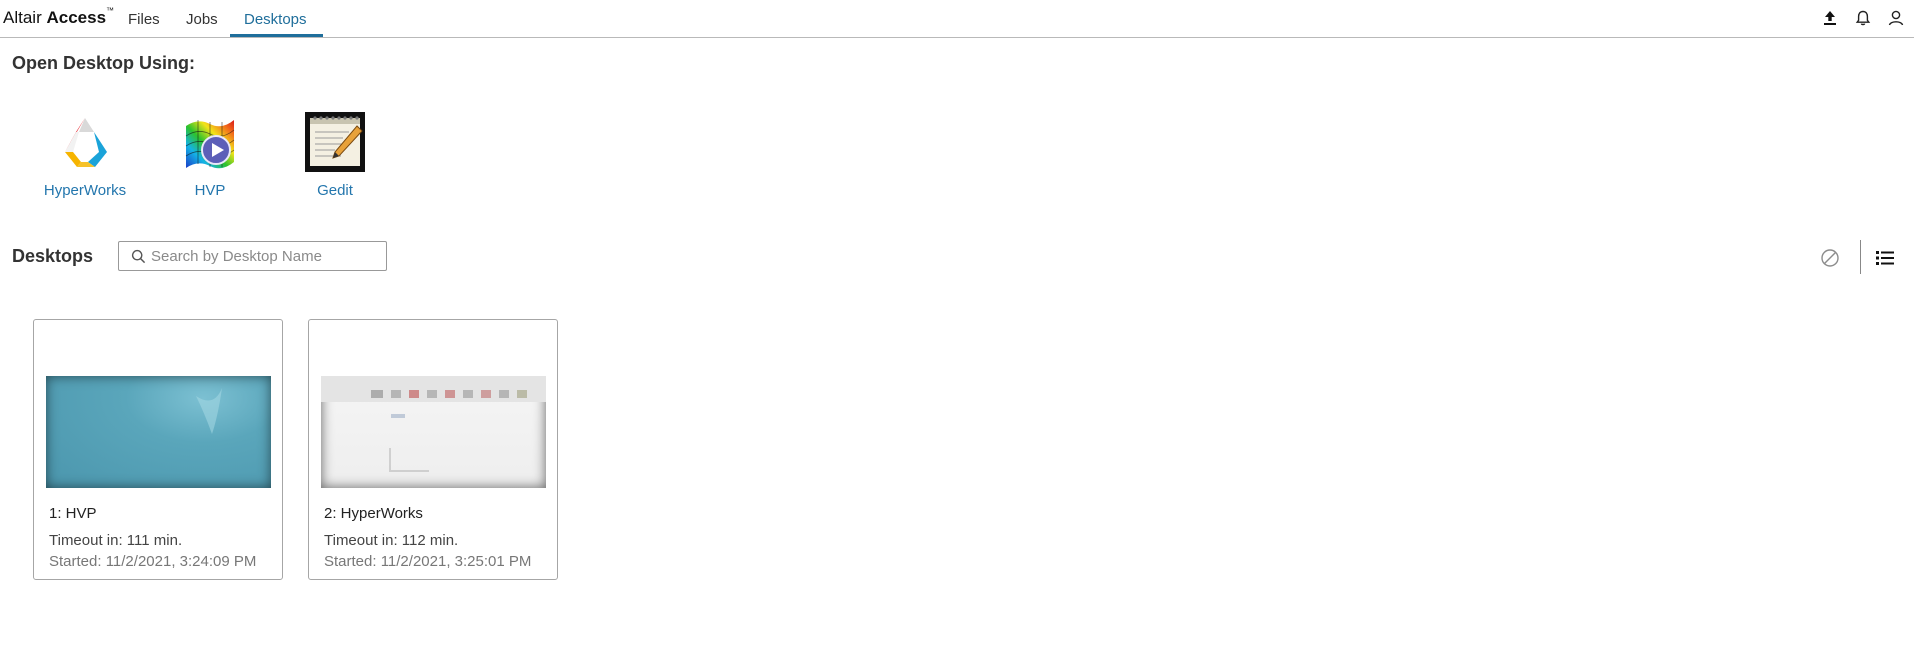 This screenshot has height=645, width=1914. What do you see at coordinates (76, 17) in the screenshot?
I see `brand-product: Access` at bounding box center [76, 17].